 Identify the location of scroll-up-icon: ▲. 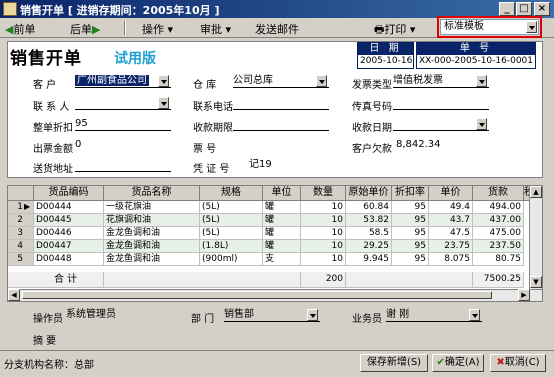
(536, 192).